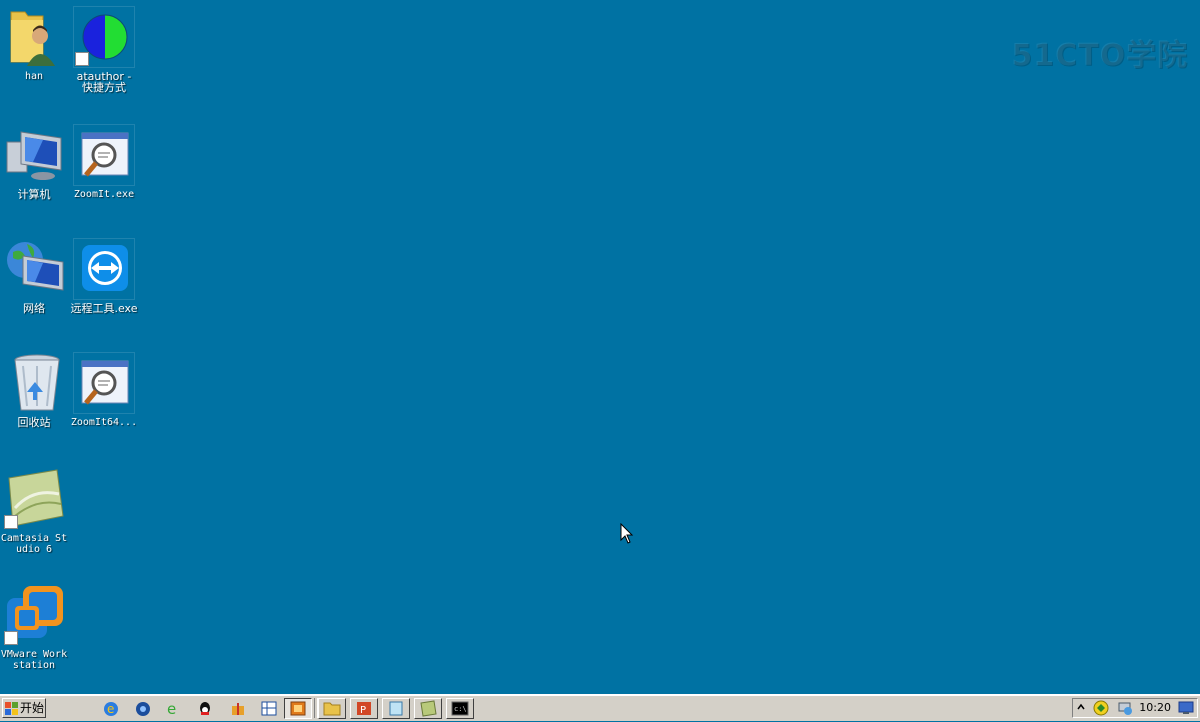 The height and width of the screenshot is (722, 1200). I want to click on desktop-icon-atauthor: atauthor - 快捷方式, so click(104, 49).